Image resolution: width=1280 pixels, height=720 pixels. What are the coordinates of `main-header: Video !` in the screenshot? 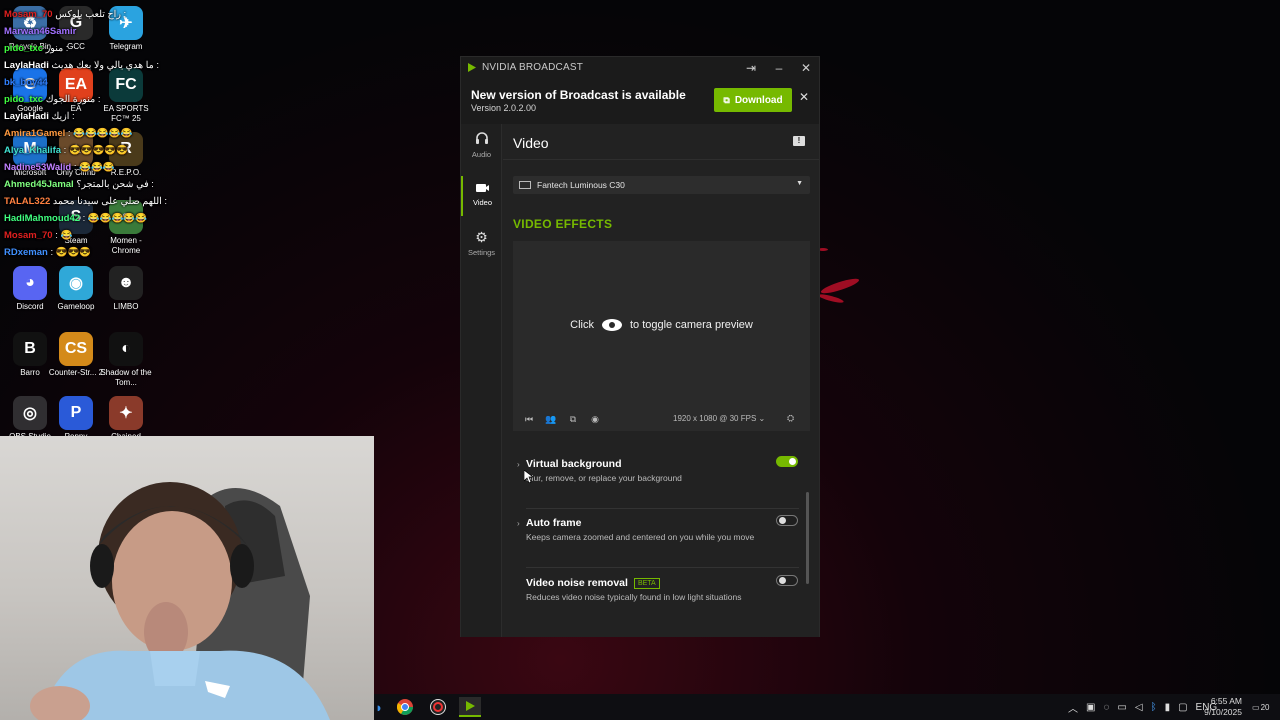 It's located at (661, 142).